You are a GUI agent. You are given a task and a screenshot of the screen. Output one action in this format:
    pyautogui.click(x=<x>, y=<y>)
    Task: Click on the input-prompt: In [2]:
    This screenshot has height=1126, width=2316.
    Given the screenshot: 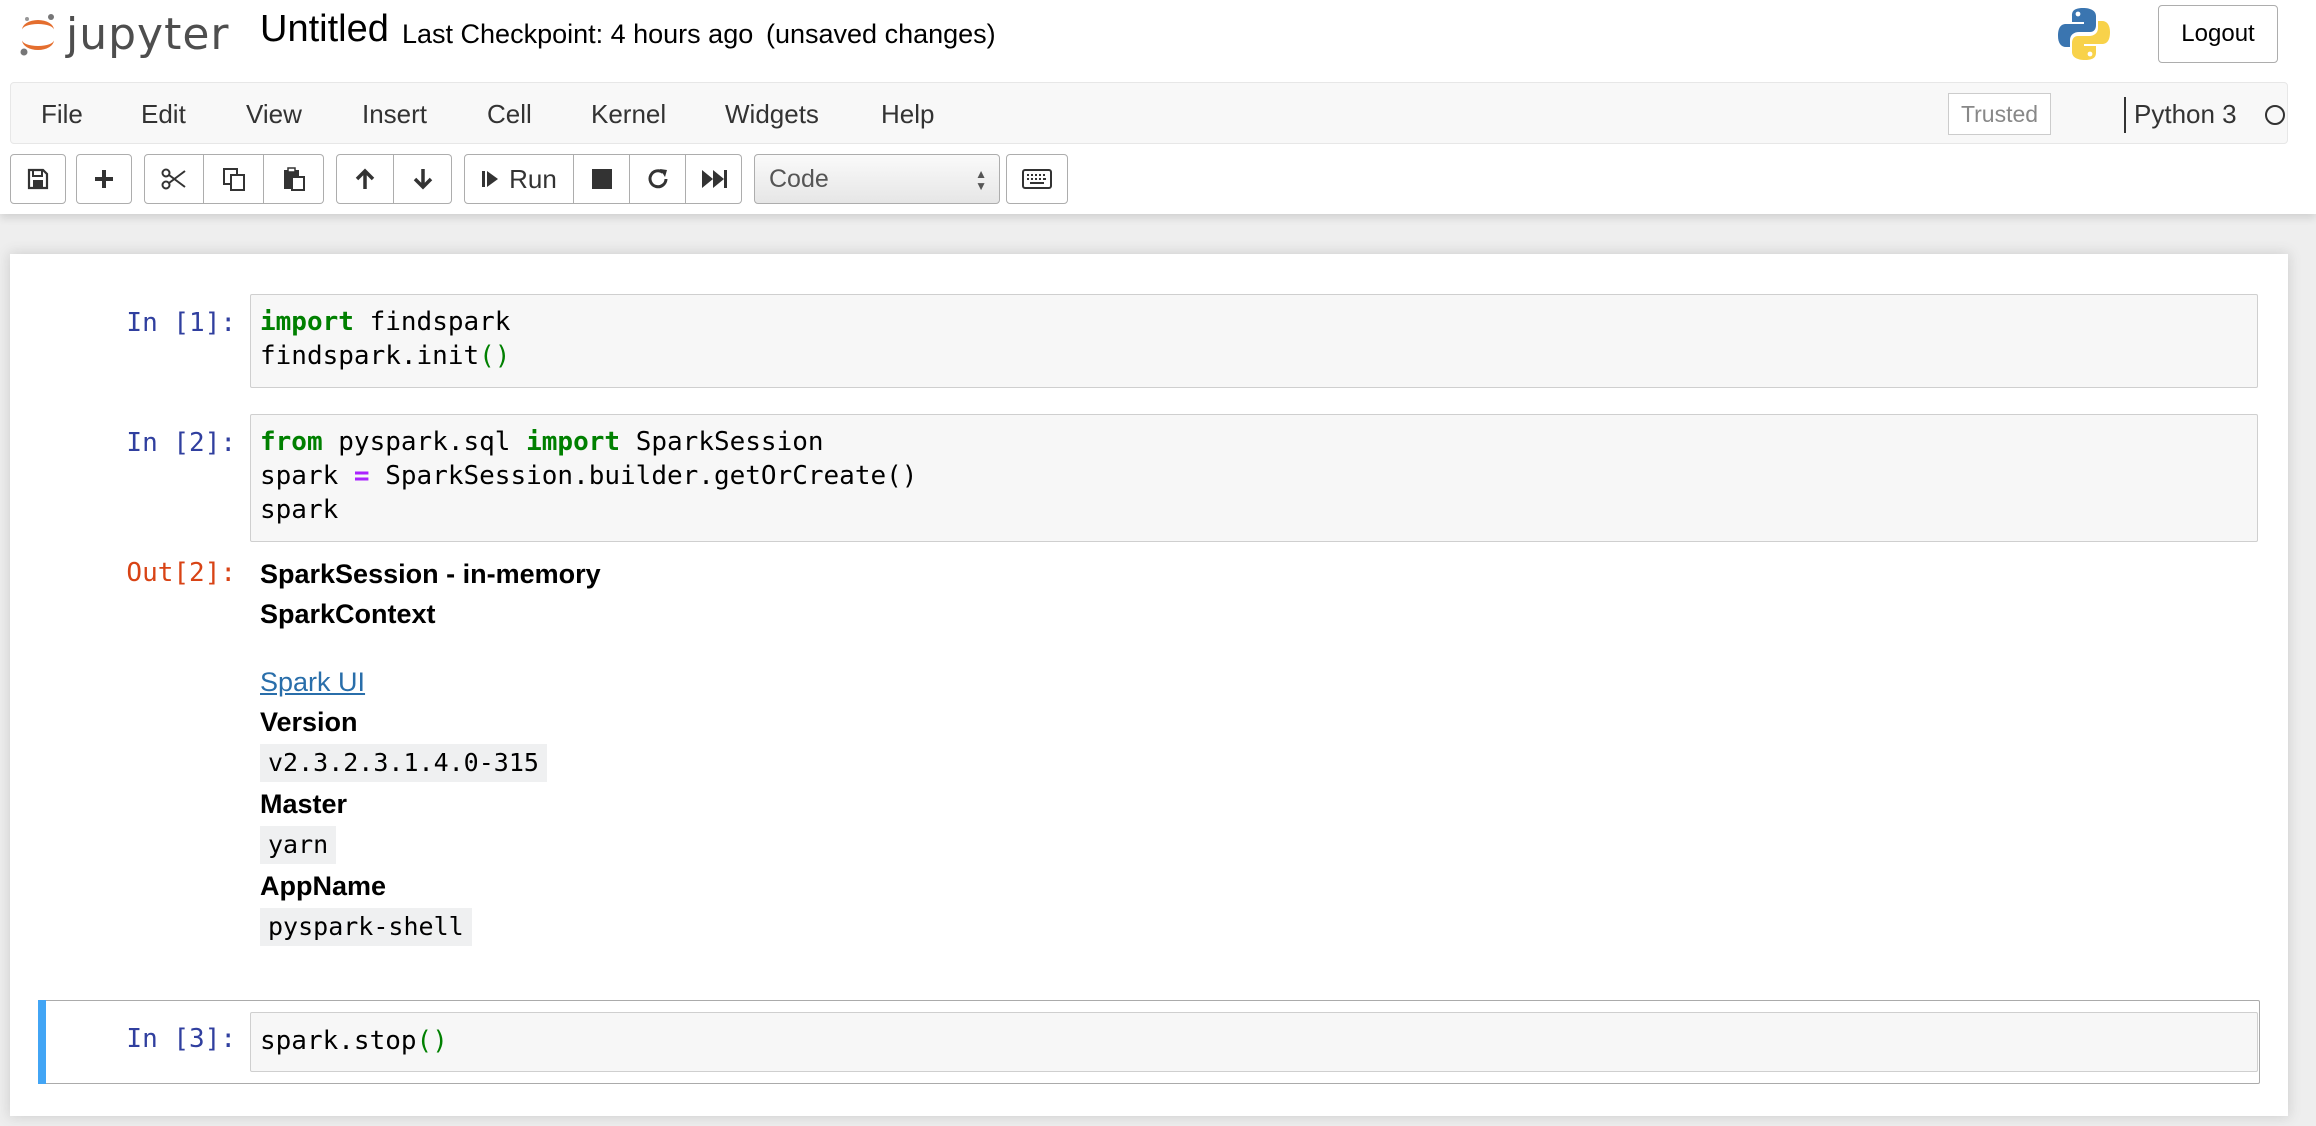 What is the action you would take?
    pyautogui.click(x=181, y=443)
    